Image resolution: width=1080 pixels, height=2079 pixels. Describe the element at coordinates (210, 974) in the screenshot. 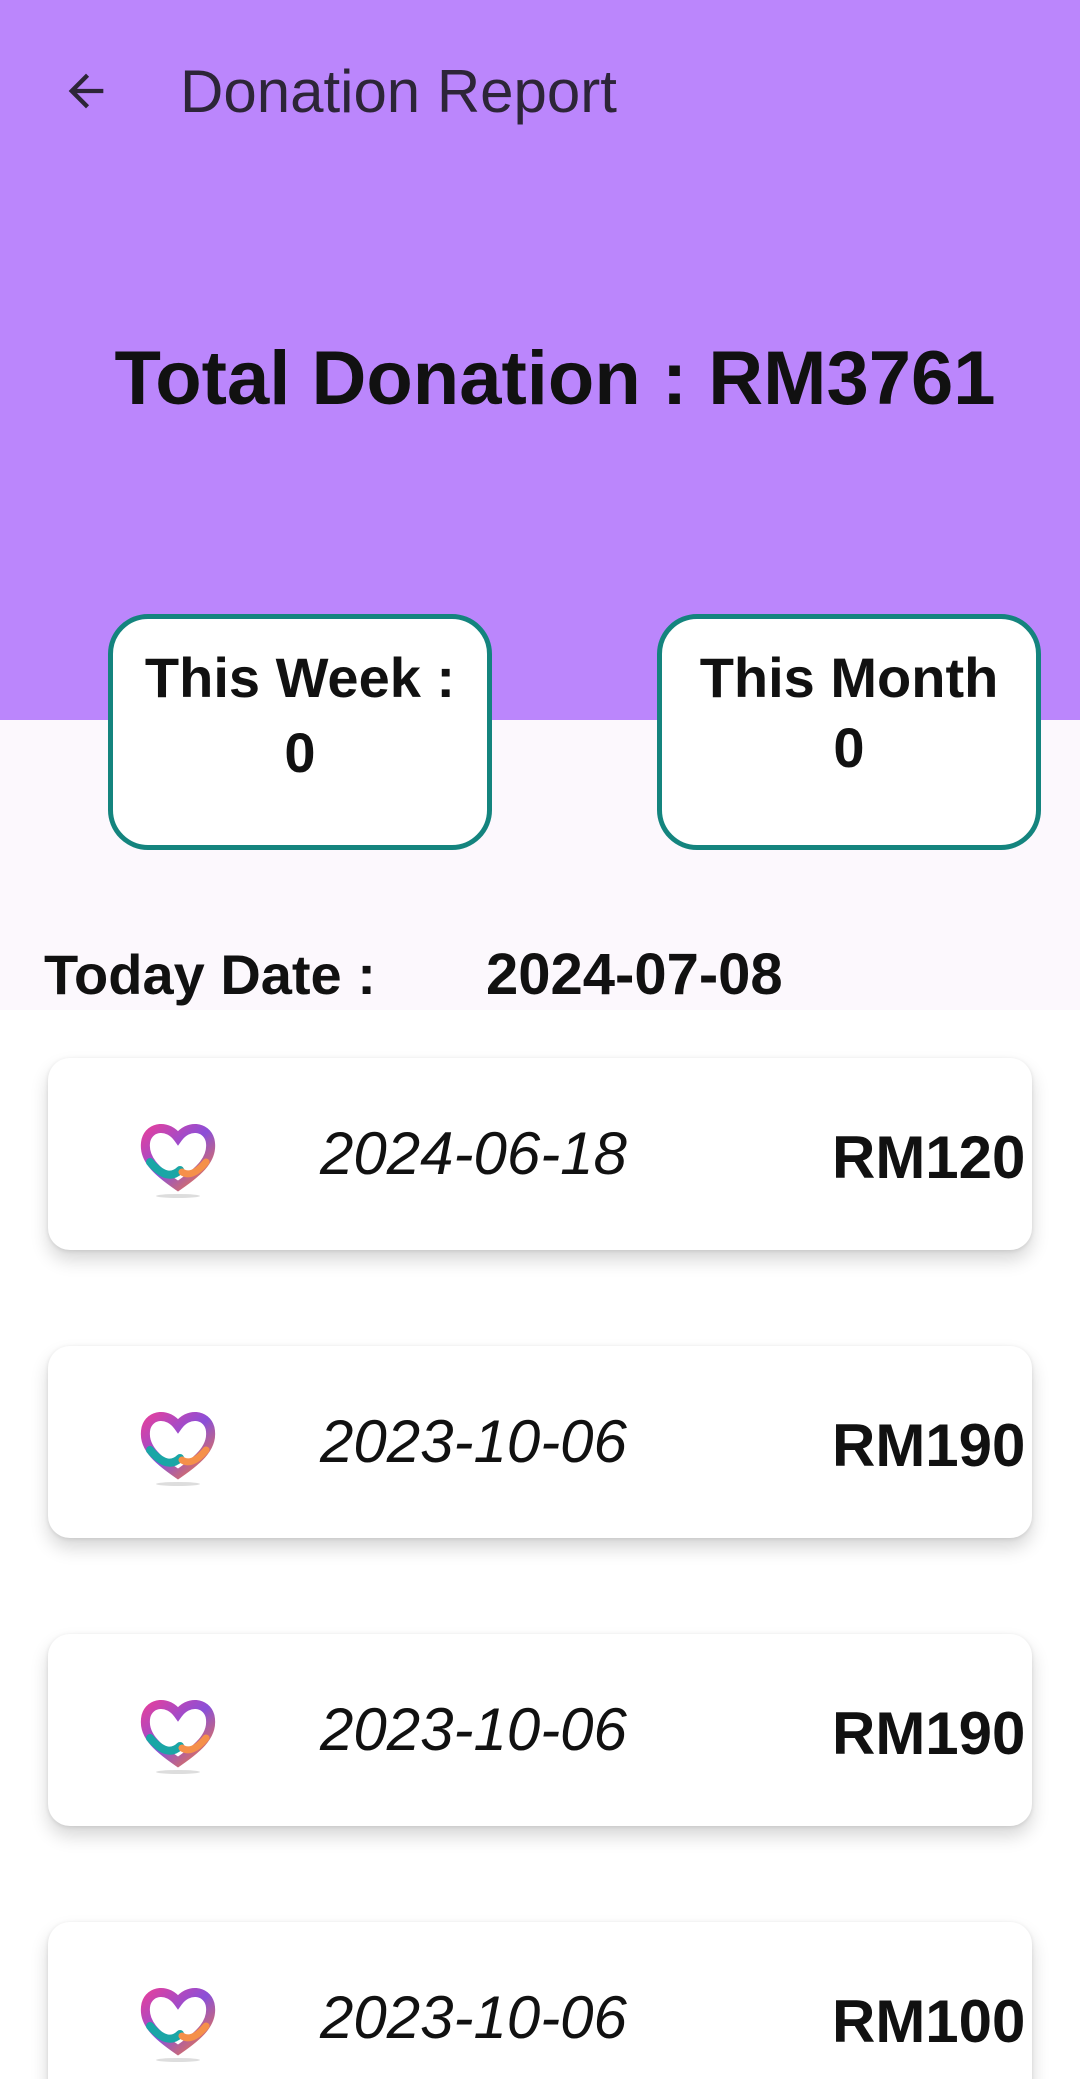

I see `today-date-label: Today Date :` at that location.